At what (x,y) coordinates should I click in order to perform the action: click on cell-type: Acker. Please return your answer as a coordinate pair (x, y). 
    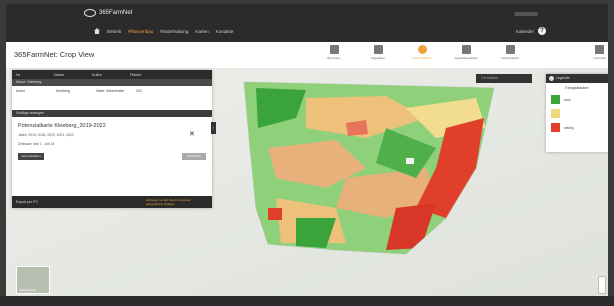
    Looking at the image, I should click on (20, 91).